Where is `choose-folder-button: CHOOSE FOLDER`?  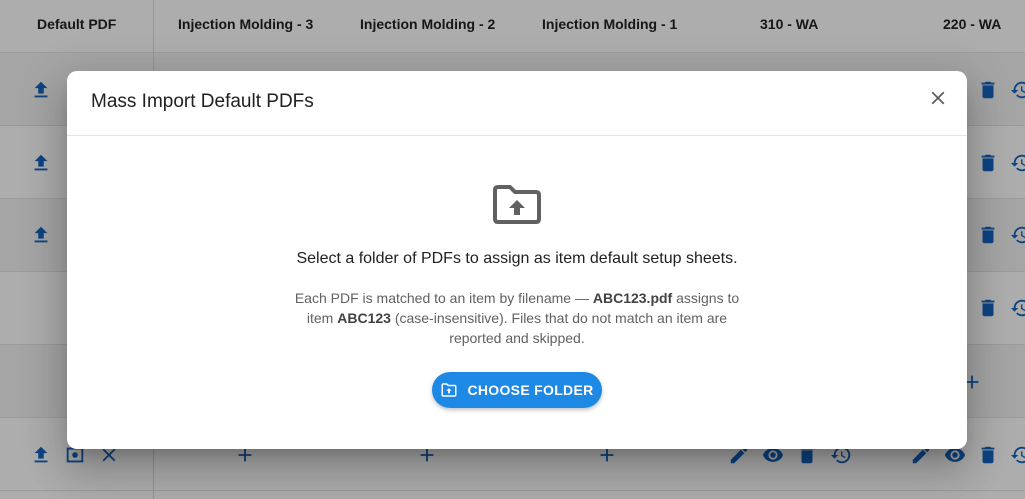
choose-folder-button: CHOOSE FOLDER is located at coordinates (517, 390).